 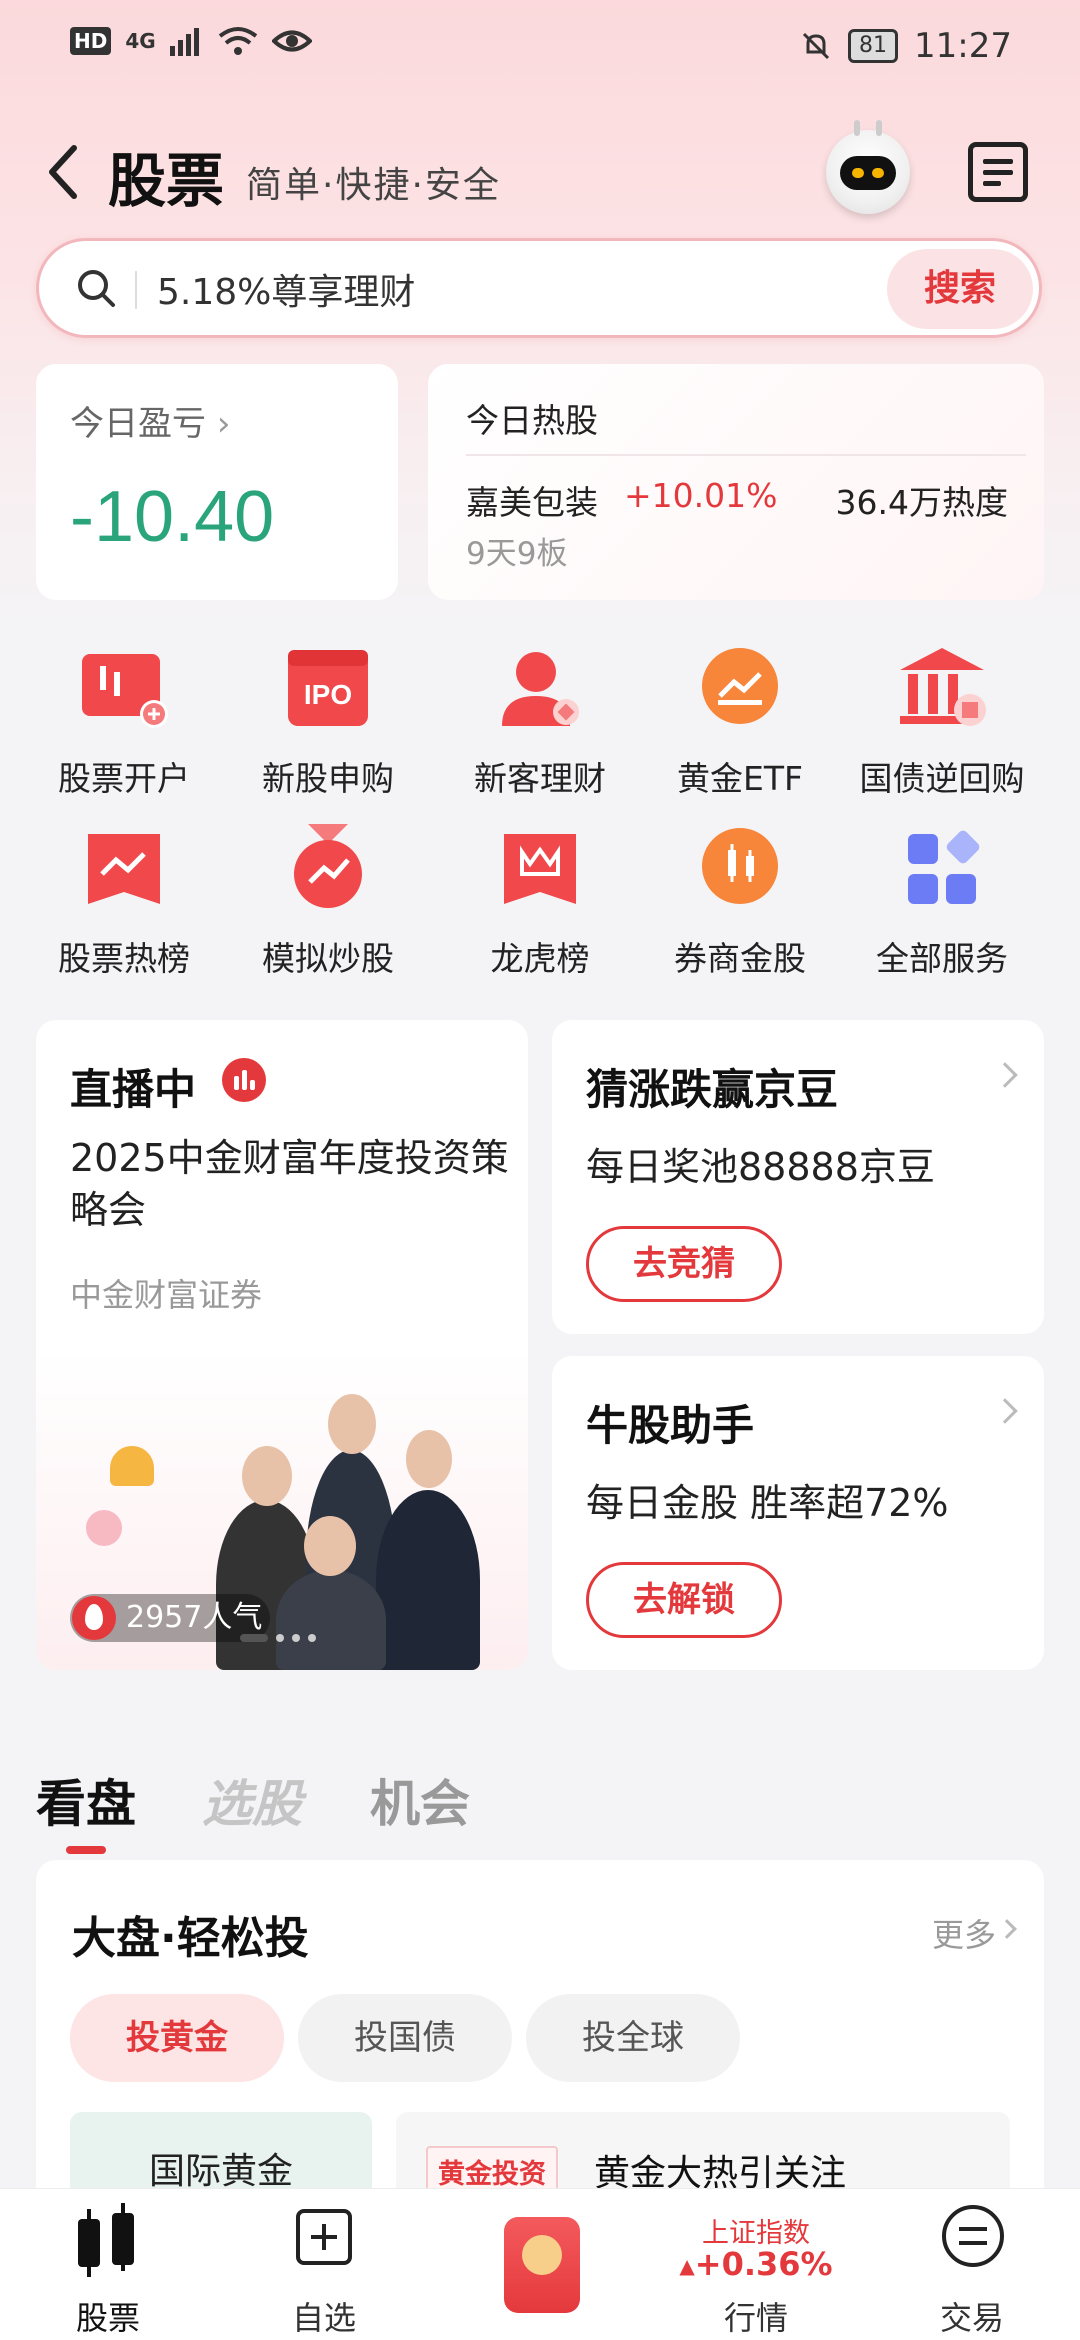 What do you see at coordinates (150, 424) in the screenshot?
I see `pnl-label: 今日盈亏 ›` at bounding box center [150, 424].